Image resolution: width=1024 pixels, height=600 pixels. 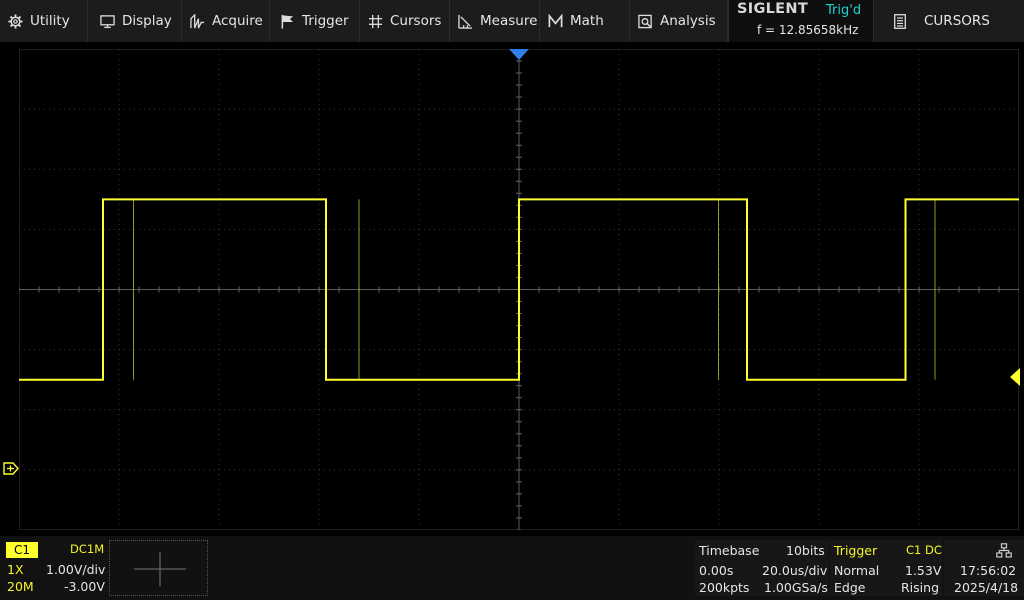 I want to click on menu-acquire-label: Acquire, so click(x=237, y=21).